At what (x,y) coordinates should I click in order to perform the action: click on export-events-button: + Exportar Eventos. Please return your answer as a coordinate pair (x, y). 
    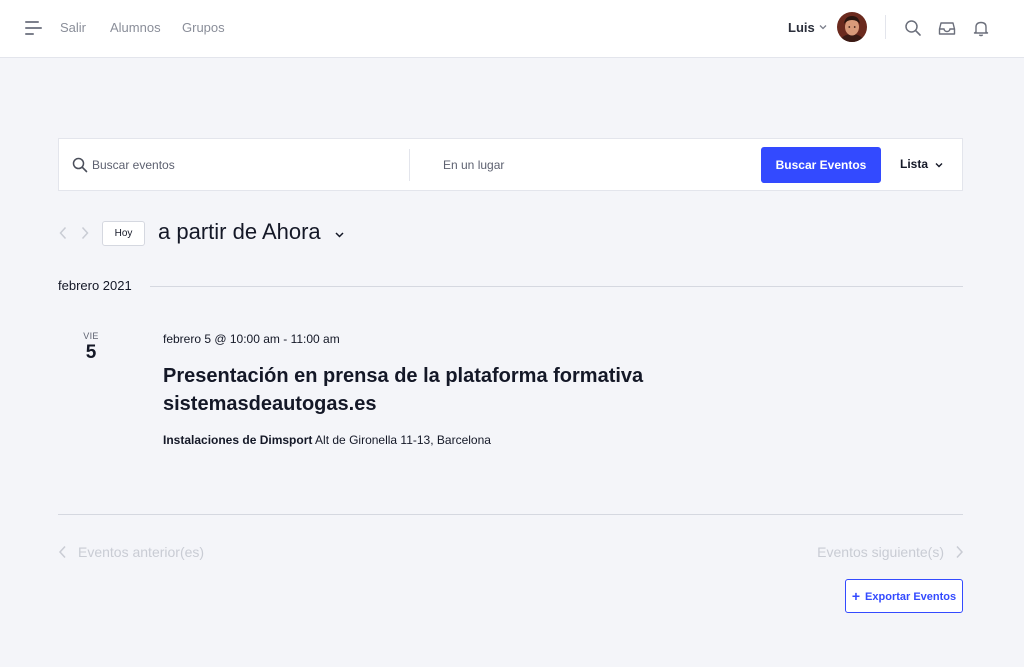
    Looking at the image, I should click on (904, 596).